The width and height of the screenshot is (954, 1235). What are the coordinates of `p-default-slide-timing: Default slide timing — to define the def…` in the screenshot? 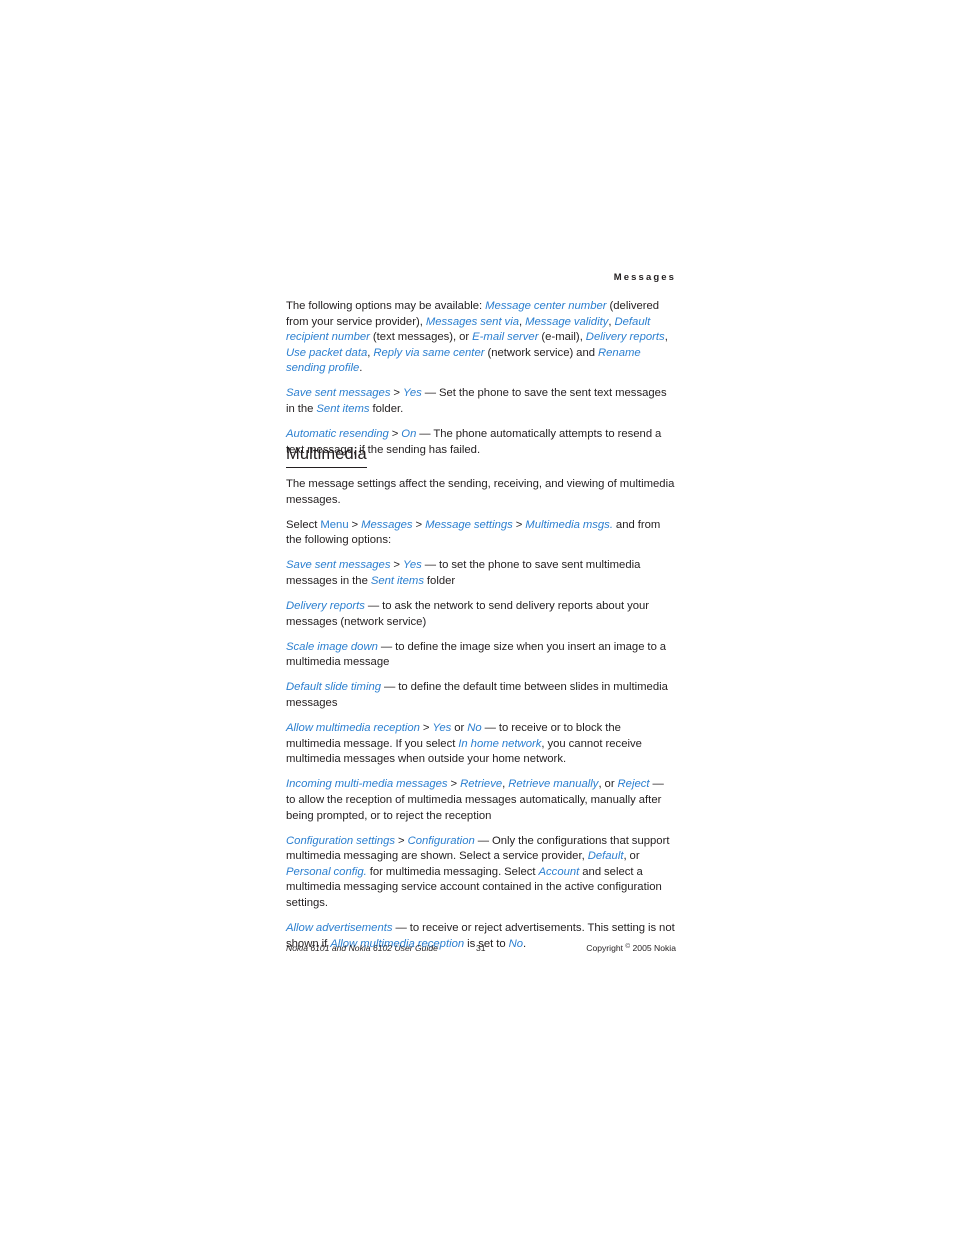 It's located at (481, 695).